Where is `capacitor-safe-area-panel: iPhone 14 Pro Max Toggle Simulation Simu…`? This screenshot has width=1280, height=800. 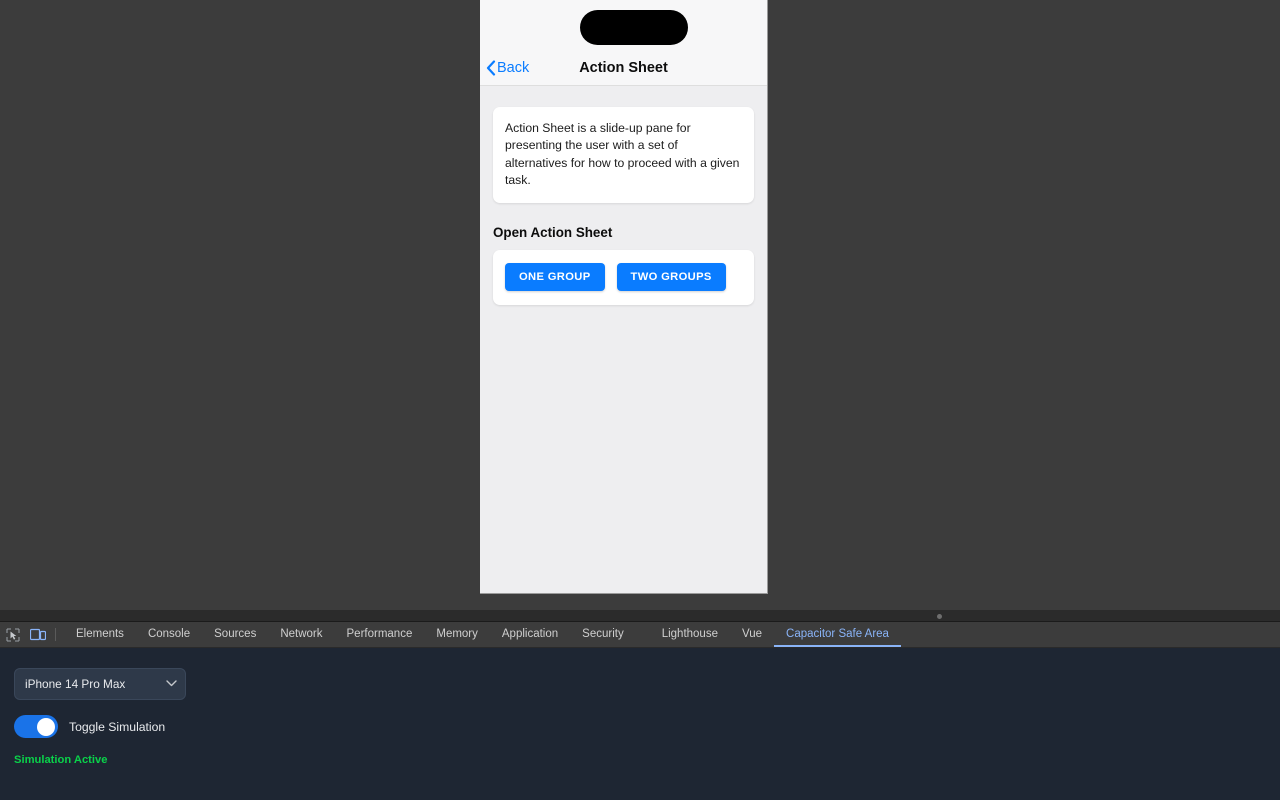 capacitor-safe-area-panel: iPhone 14 Pro Max Toggle Simulation Simu… is located at coordinates (640, 707).